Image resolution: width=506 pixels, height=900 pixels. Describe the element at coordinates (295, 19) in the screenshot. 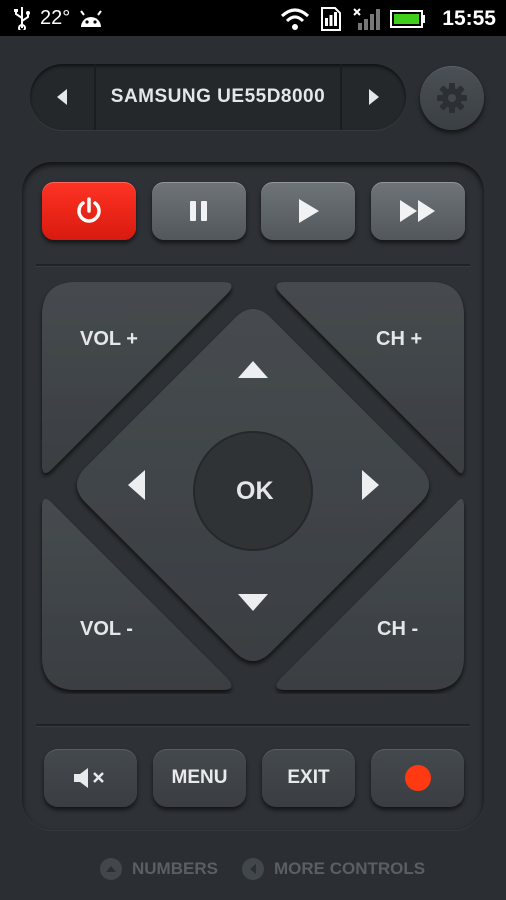

I see `wifi-icon` at that location.